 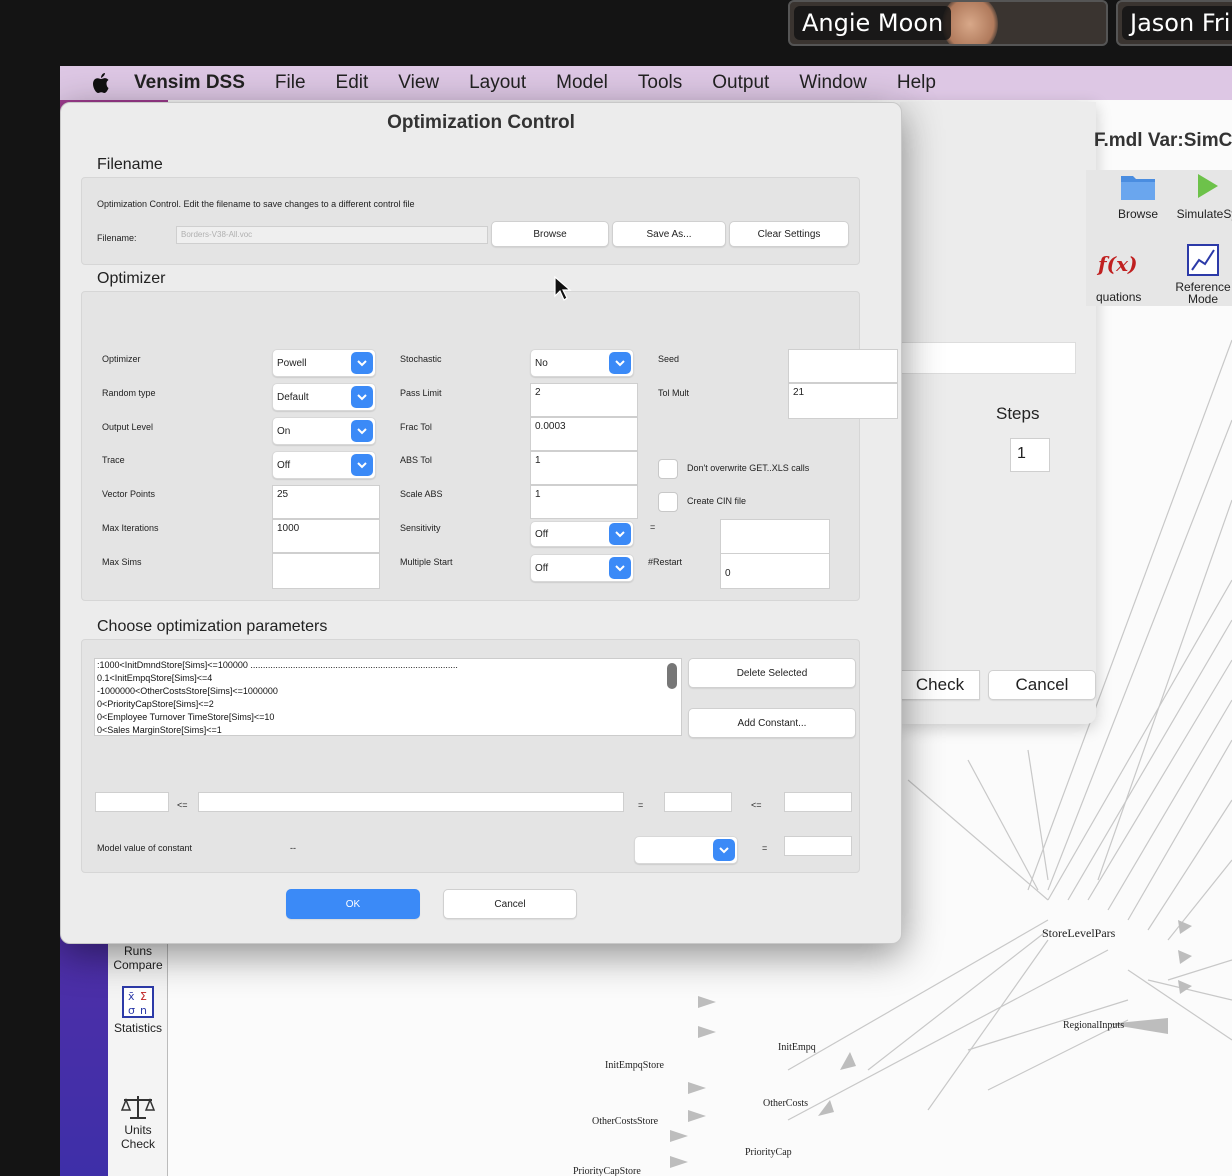 What do you see at coordinates (818, 802) in the screenshot?
I see `upper-bound-field` at bounding box center [818, 802].